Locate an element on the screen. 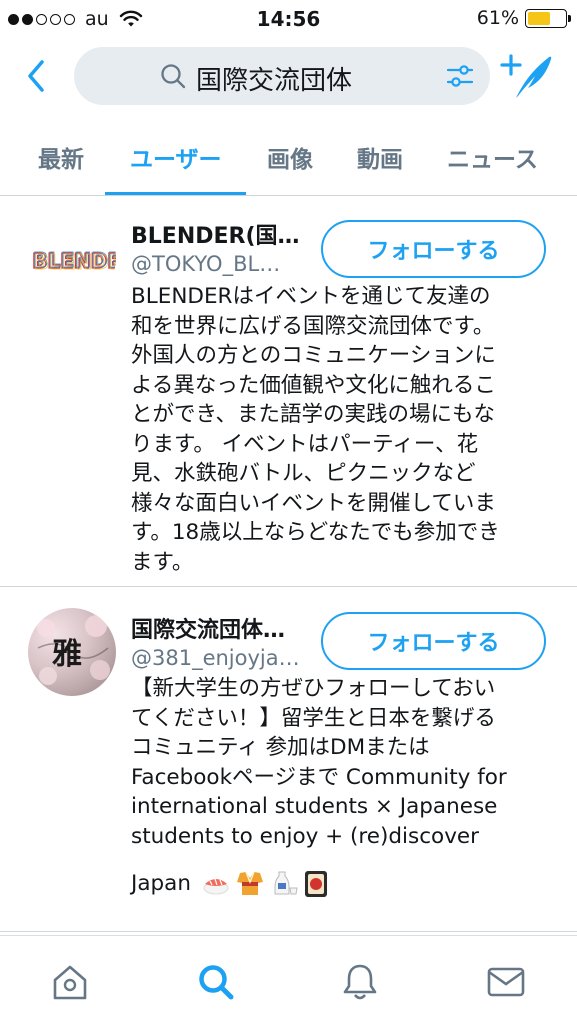  bio-line: international students × Japanese is located at coordinates (314, 806).